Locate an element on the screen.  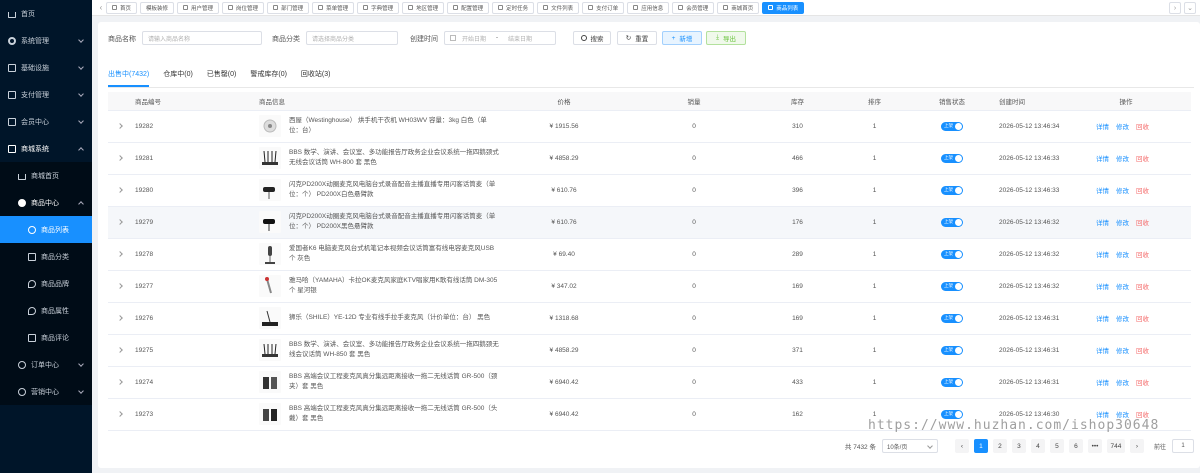
tab-product-list: 商品列表 is located at coordinates (783, 7).